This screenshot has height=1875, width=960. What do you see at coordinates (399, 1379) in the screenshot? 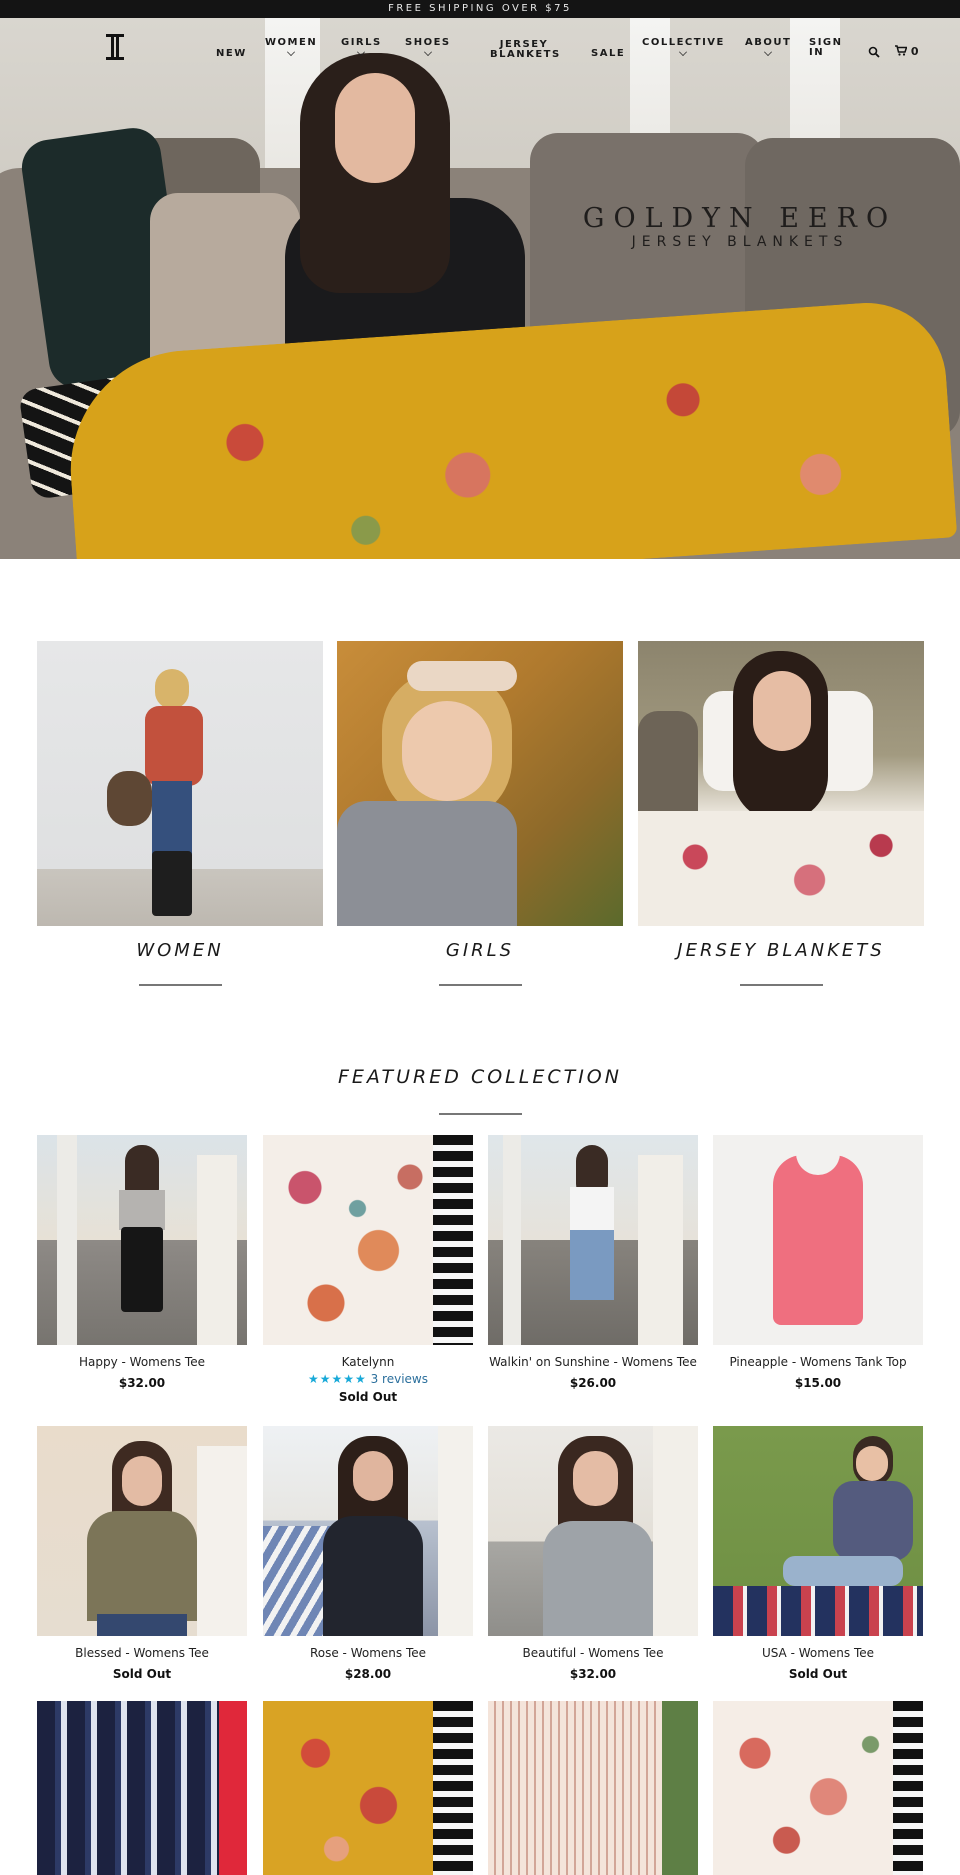
I see `product-reviews: 3 reviews` at bounding box center [399, 1379].